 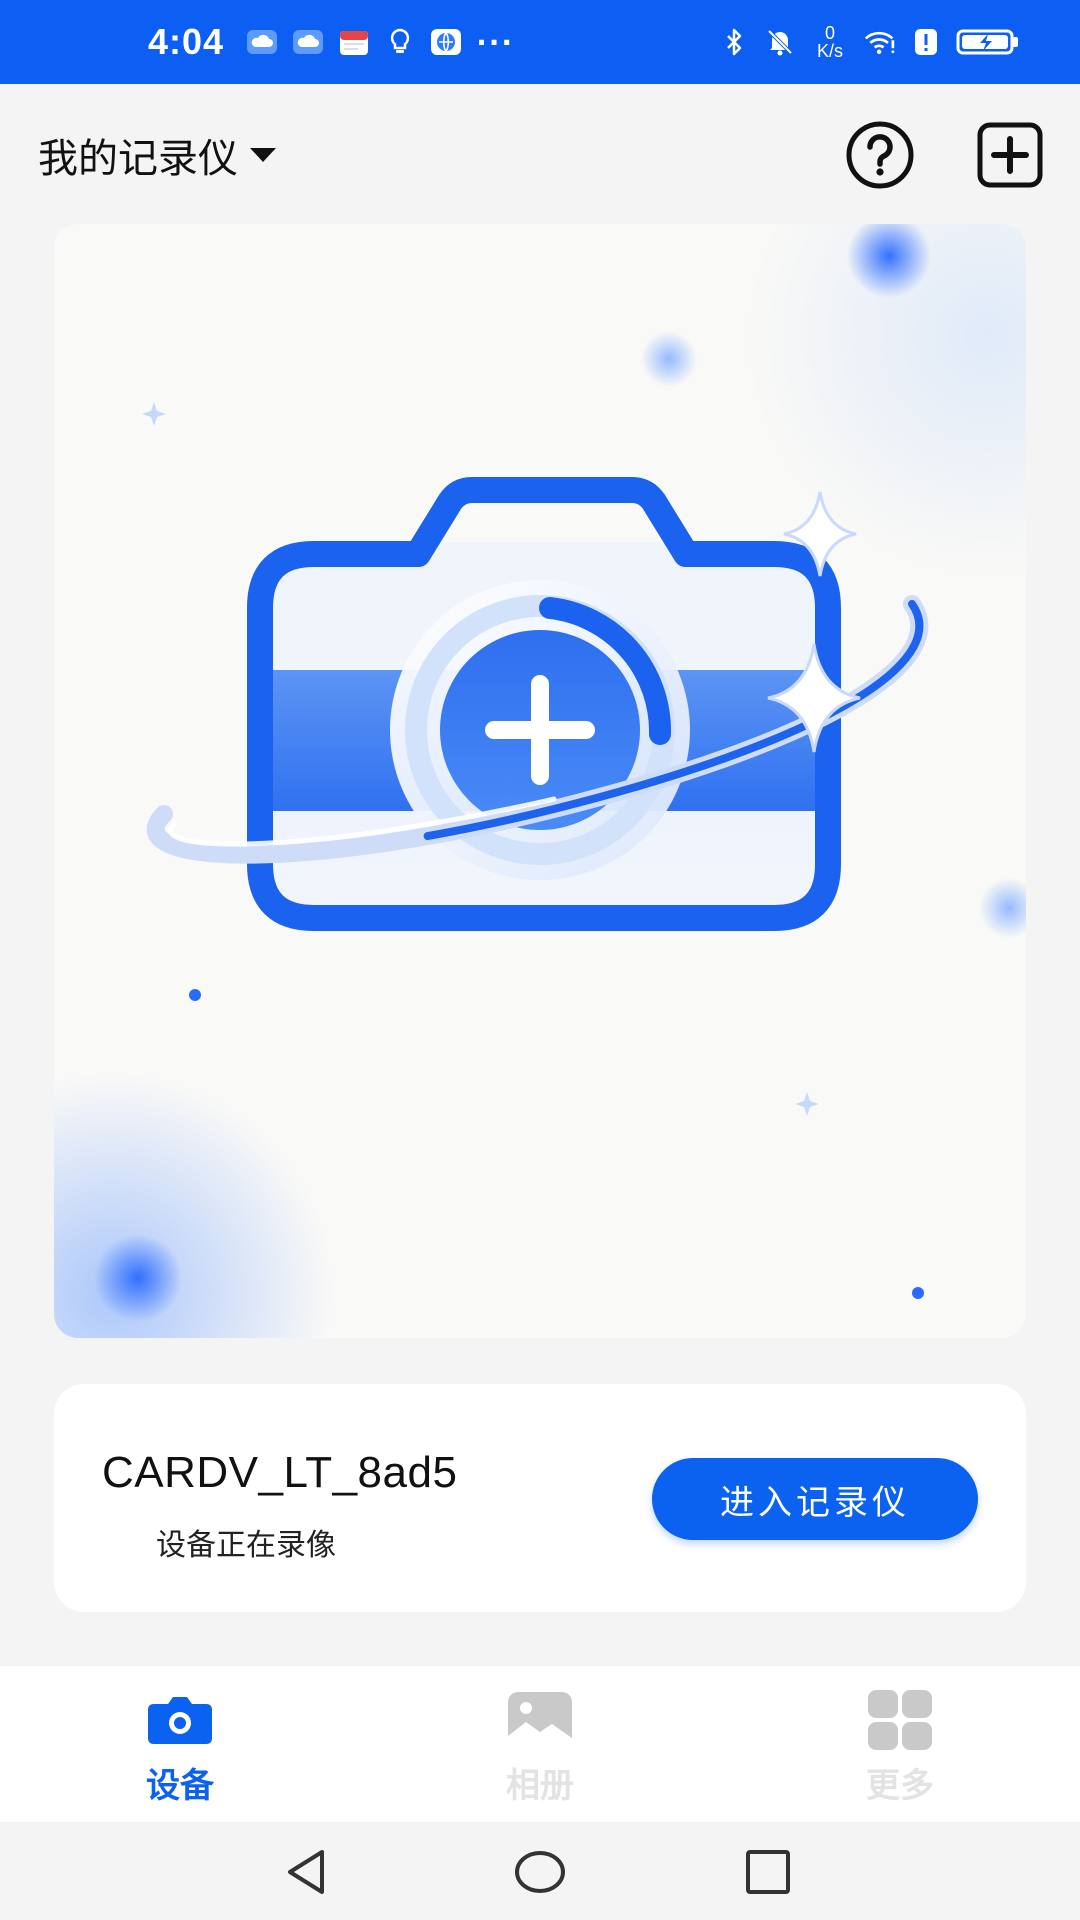 I want to click on bluetooth-icon, so click(x=734, y=42).